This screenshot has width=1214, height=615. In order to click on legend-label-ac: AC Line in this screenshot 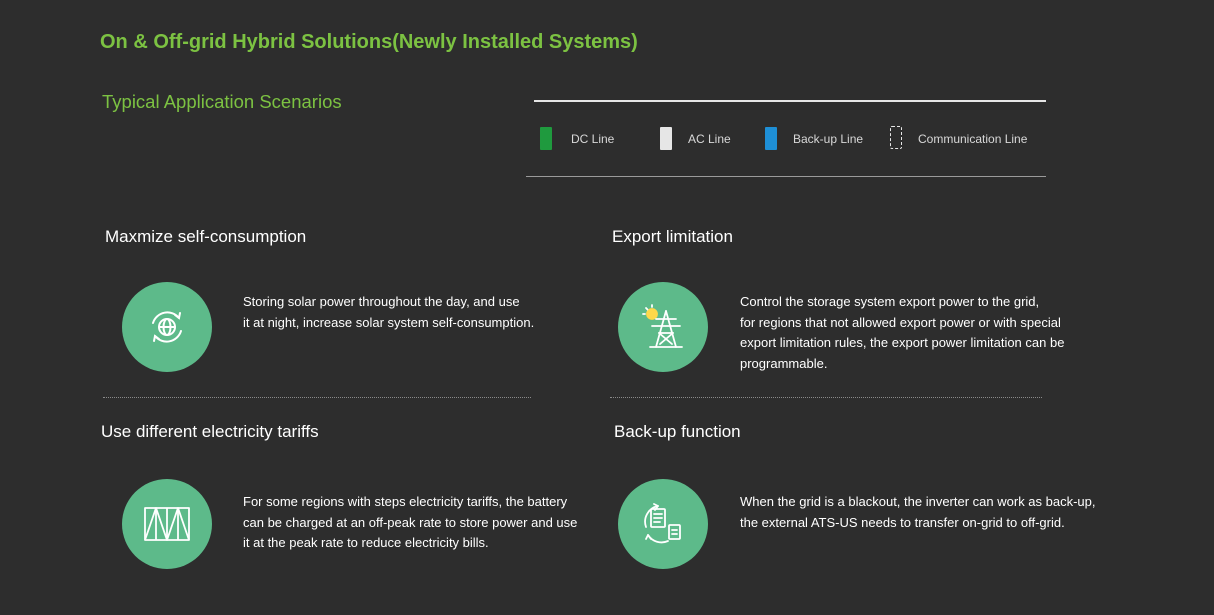, I will do `click(709, 139)`.